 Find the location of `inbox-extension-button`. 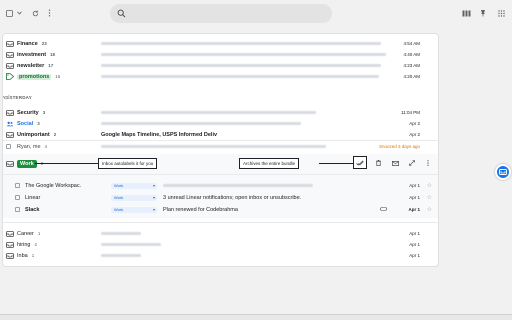

inbox-extension-button is located at coordinates (503, 172).